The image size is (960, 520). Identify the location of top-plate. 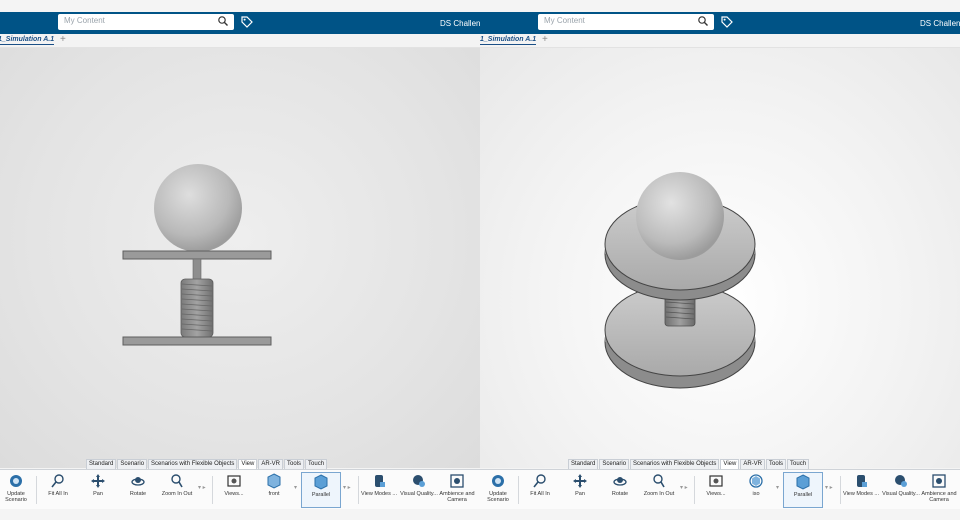
(197, 255).